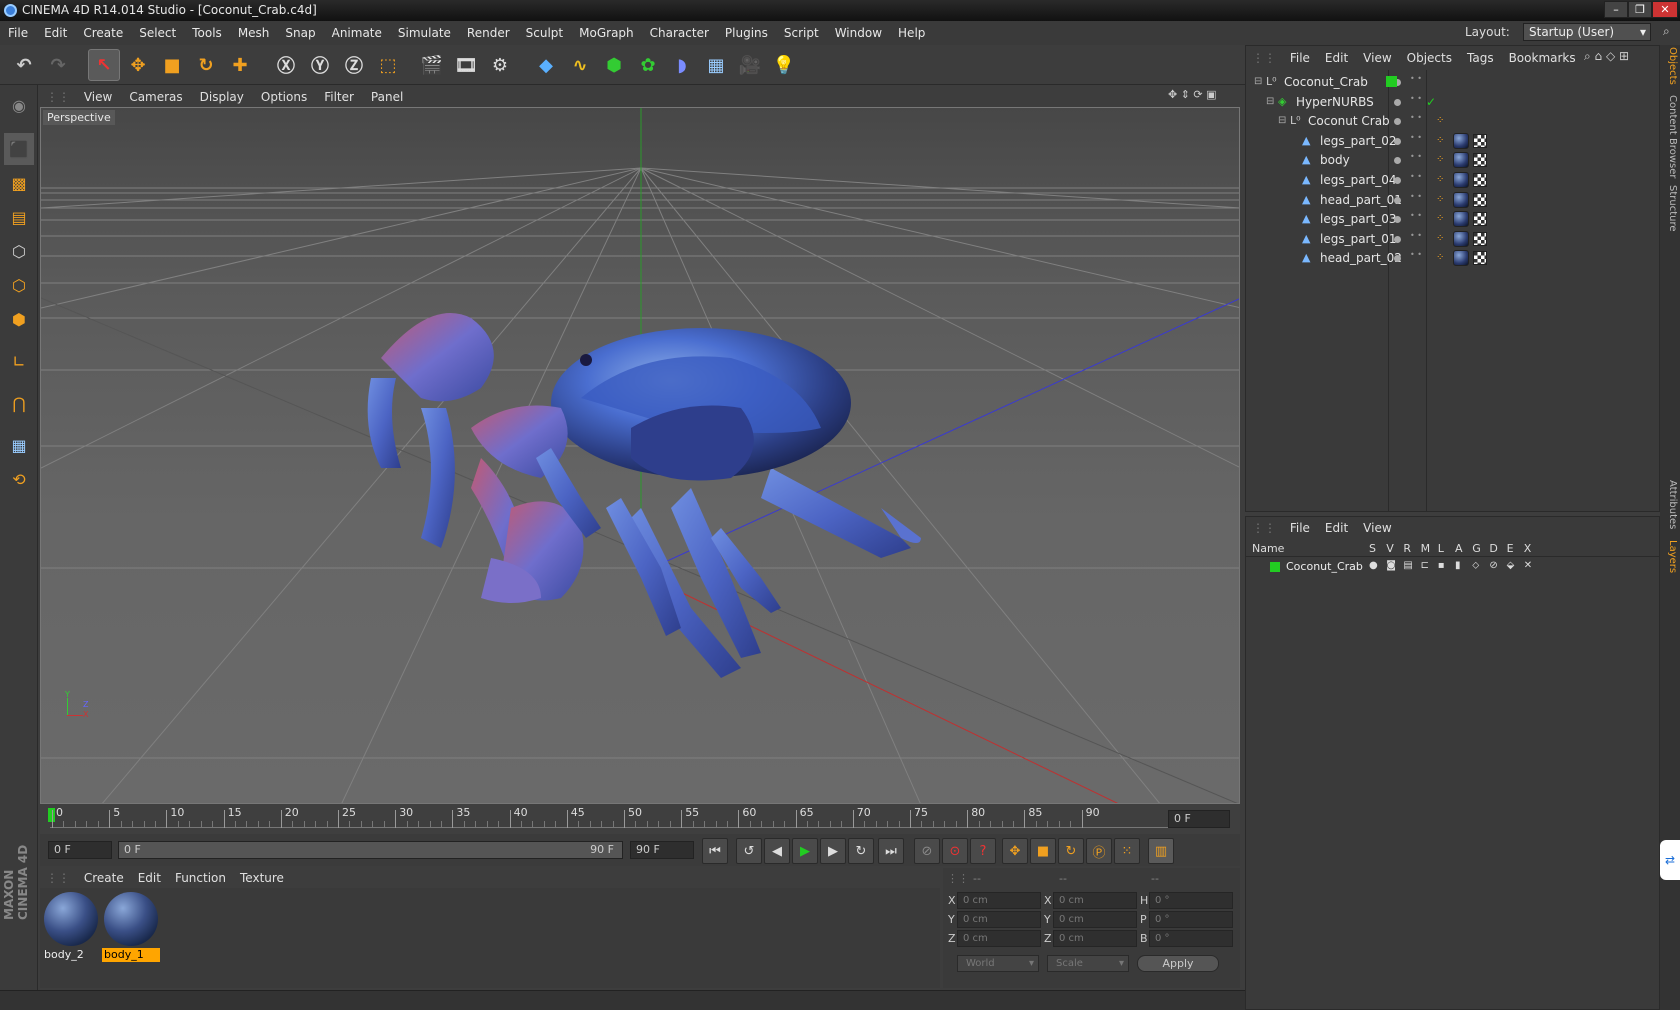  What do you see at coordinates (1670, 504) in the screenshot?
I see `right-tab-attributes: Attributes` at bounding box center [1670, 504].